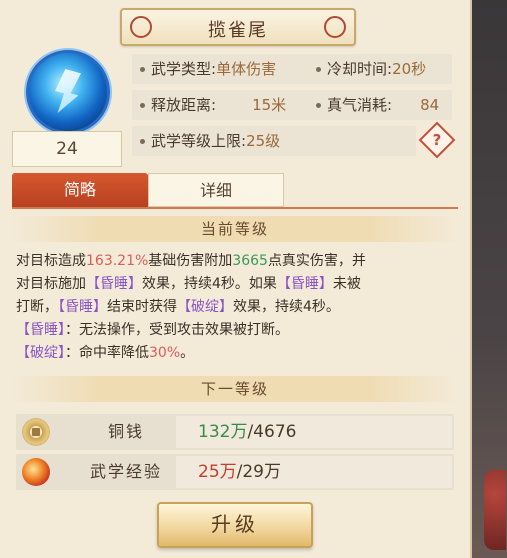 The width and height of the screenshot is (507, 558). I want to click on skill-glyph-icon, so click(68, 91).